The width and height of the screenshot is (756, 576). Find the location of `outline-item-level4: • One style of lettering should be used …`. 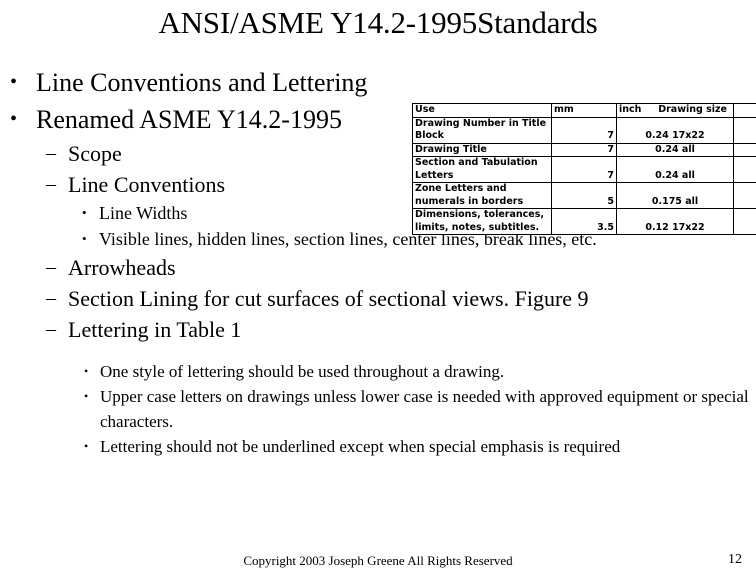

outline-item-level4: • One style of lettering should be used … is located at coordinates (378, 371).